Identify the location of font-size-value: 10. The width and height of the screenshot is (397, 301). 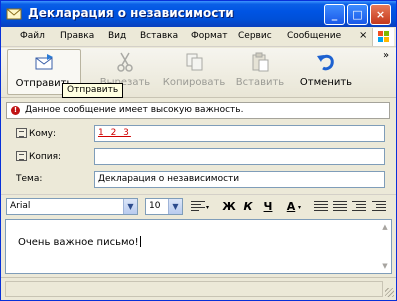
(155, 206).